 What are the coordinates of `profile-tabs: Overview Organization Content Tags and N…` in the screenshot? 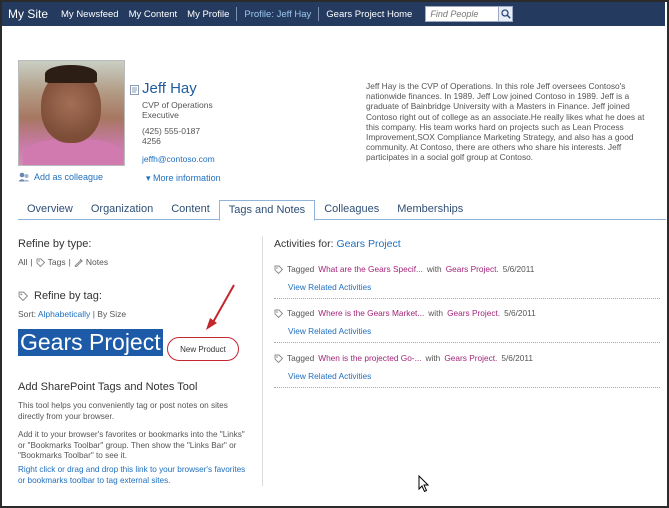 It's located at (342, 210).